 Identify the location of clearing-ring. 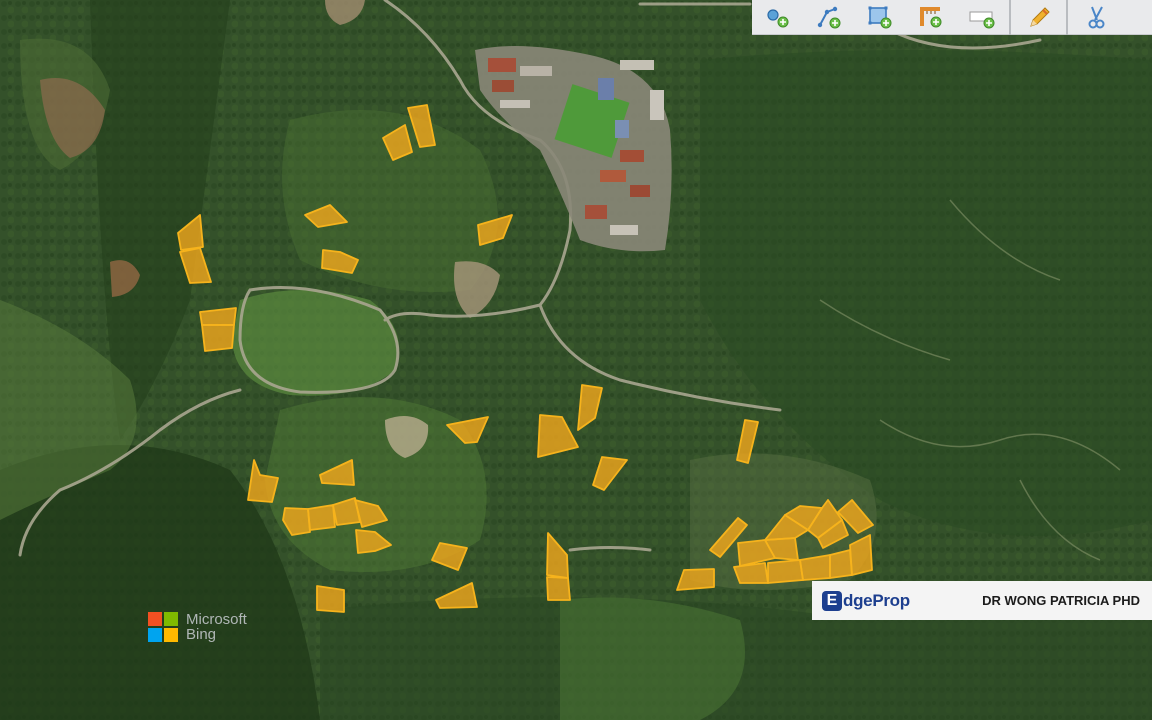
(316, 343).